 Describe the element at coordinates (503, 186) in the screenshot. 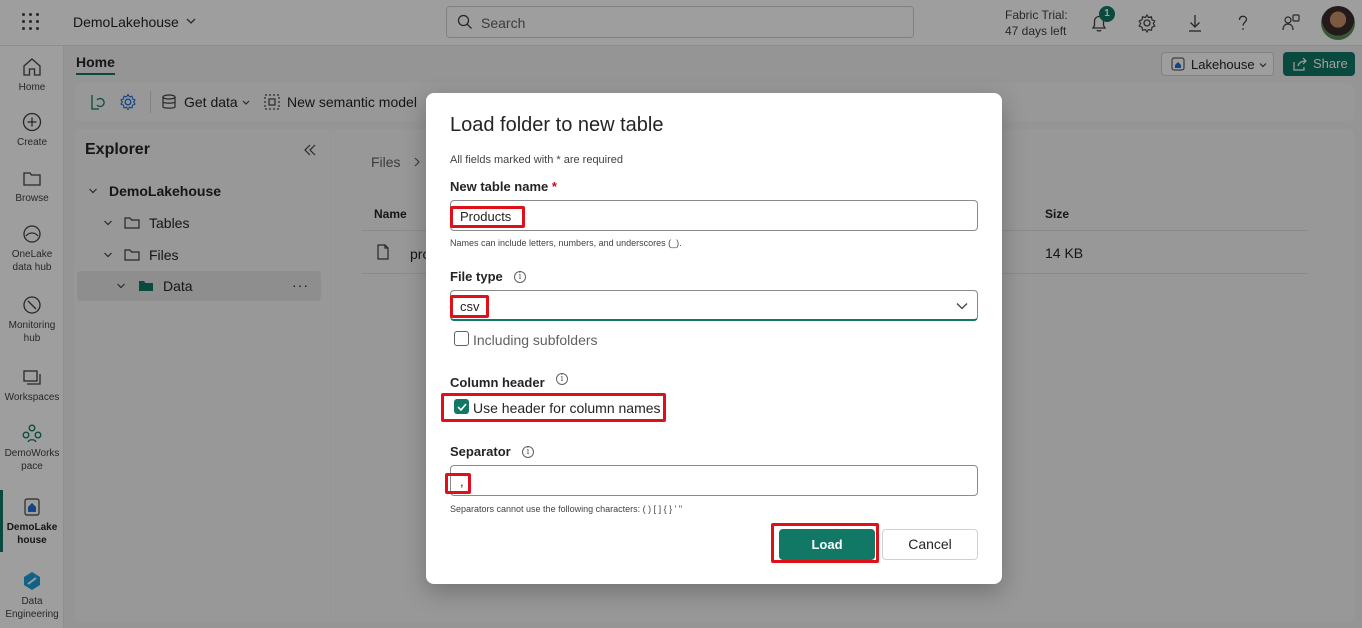

I see `table-name-label: New table name *` at that location.